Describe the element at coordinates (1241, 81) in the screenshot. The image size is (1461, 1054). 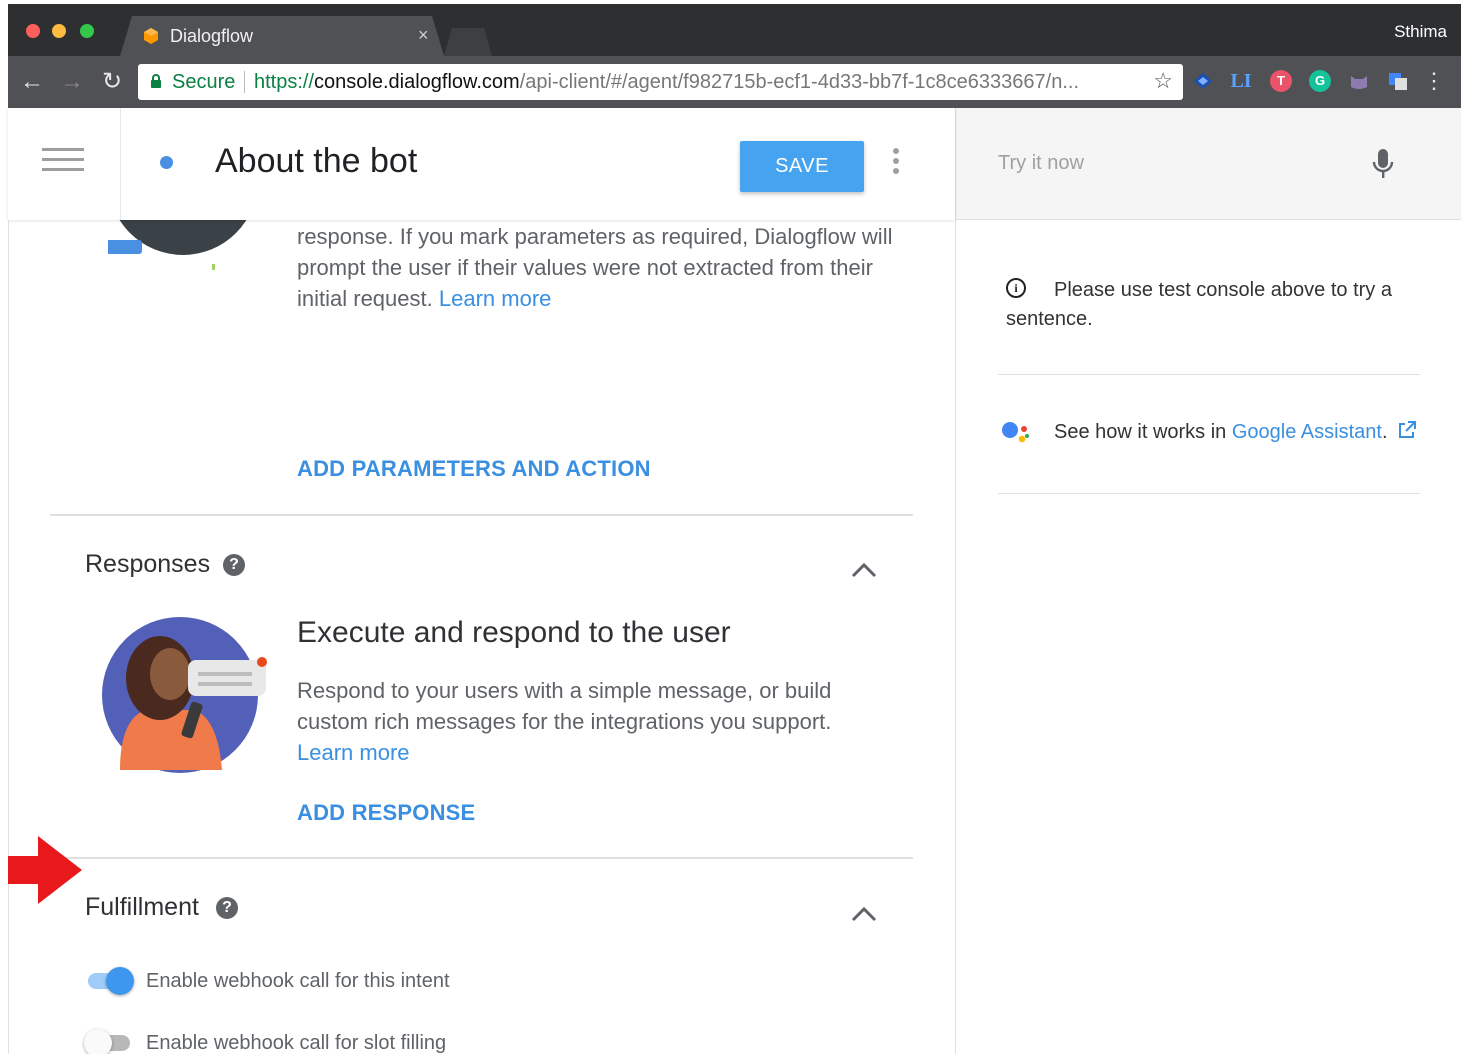
I see `extension-li-icon: LI` at that location.